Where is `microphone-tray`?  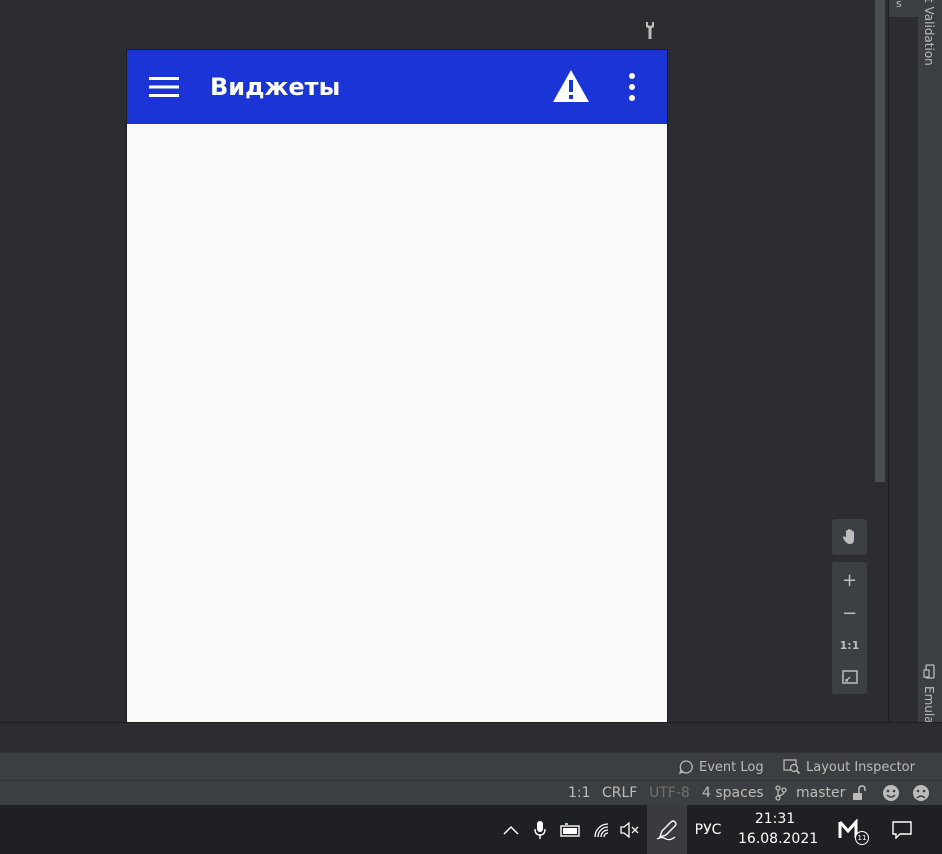
microphone-tray is located at coordinates (540, 829).